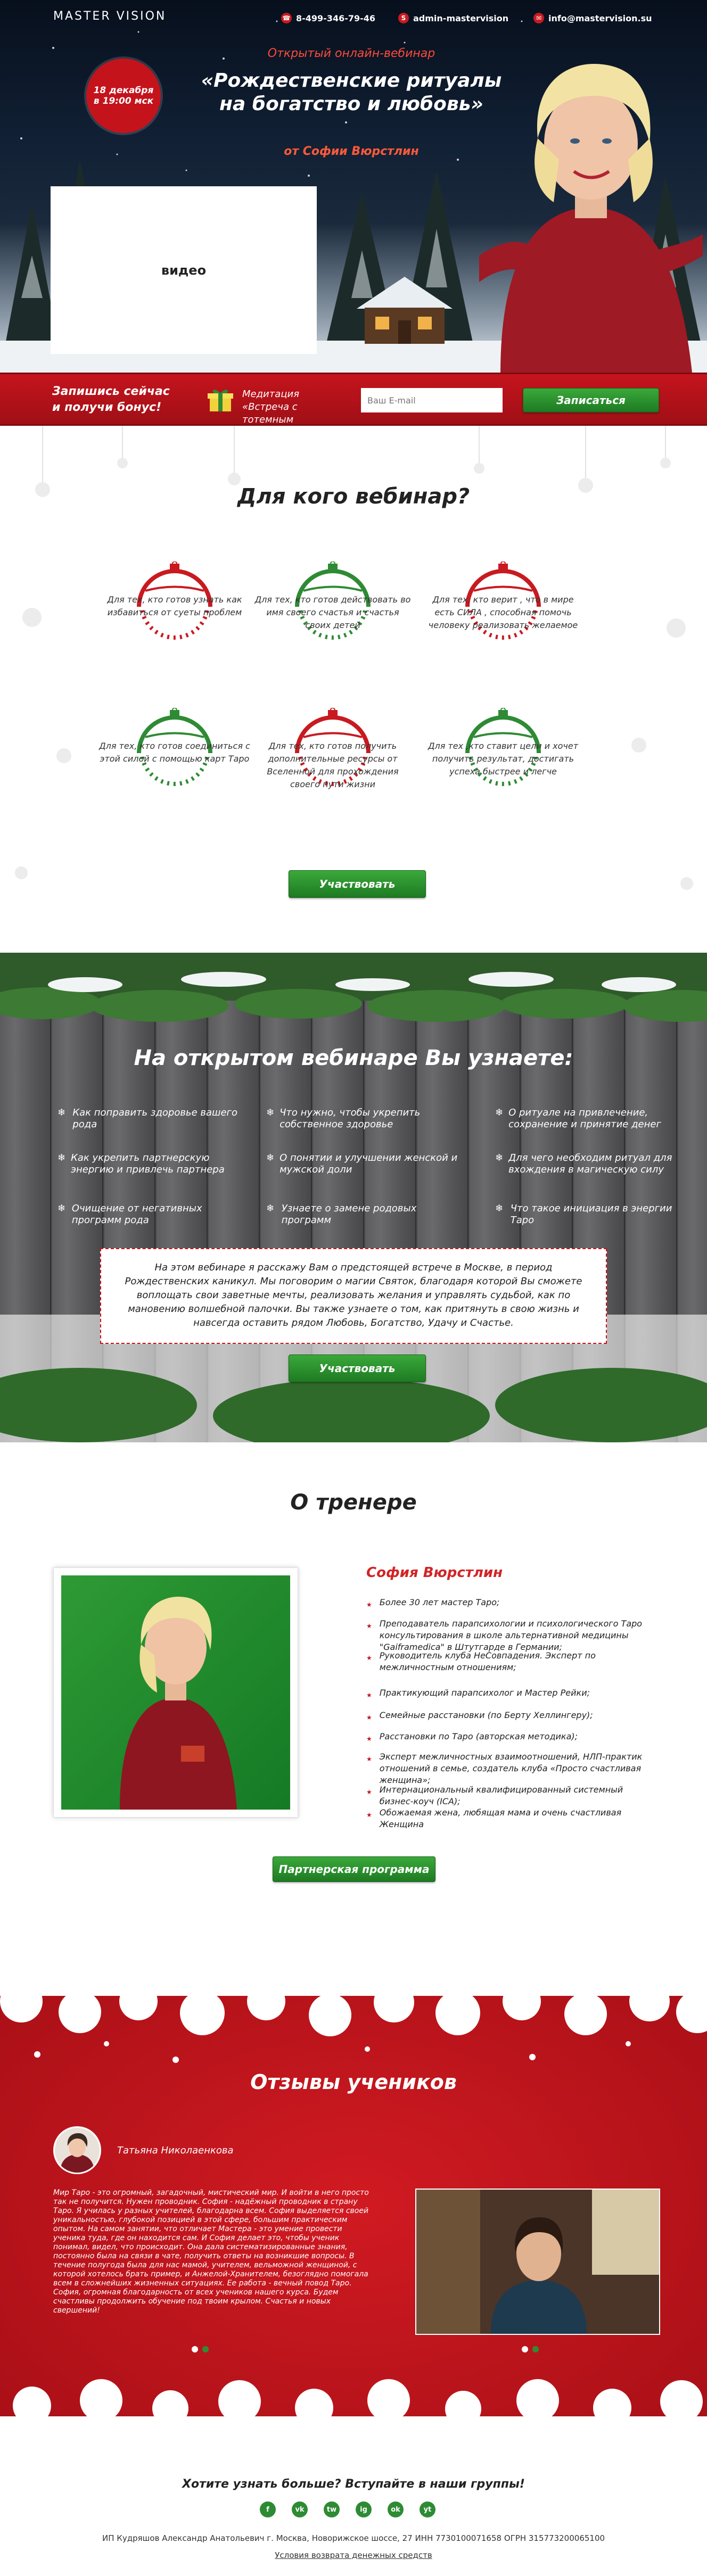 This screenshot has width=707, height=2576. I want to click on learn-item: ❄ Очищение от негативных программ рода, so click(153, 1214).